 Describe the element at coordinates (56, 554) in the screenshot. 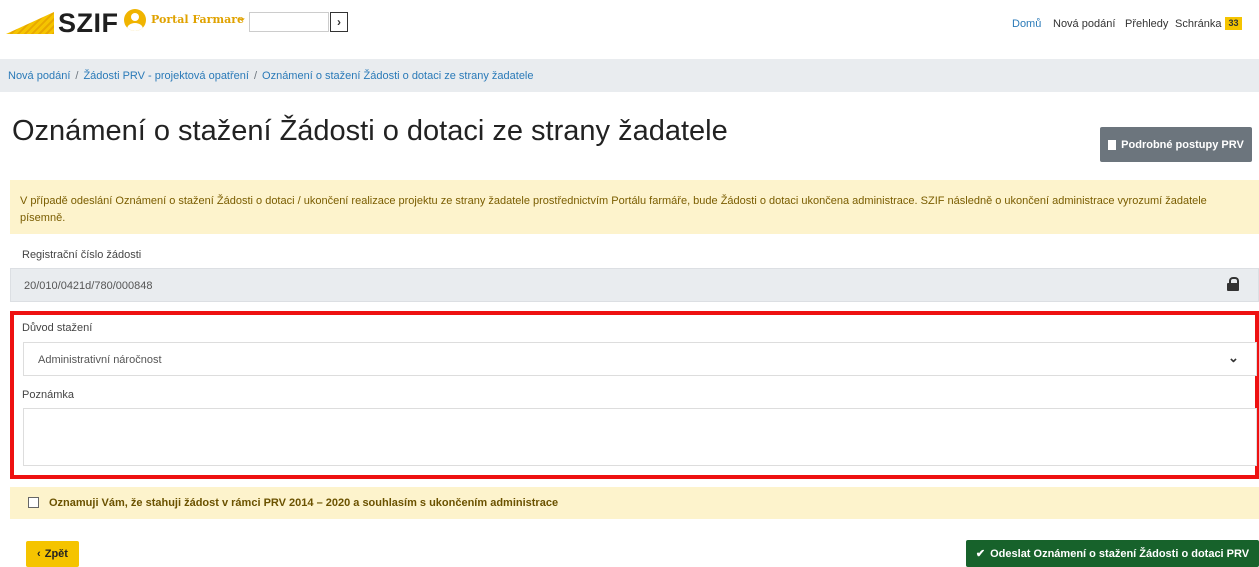

I see `back-button-label: Zpět` at that location.